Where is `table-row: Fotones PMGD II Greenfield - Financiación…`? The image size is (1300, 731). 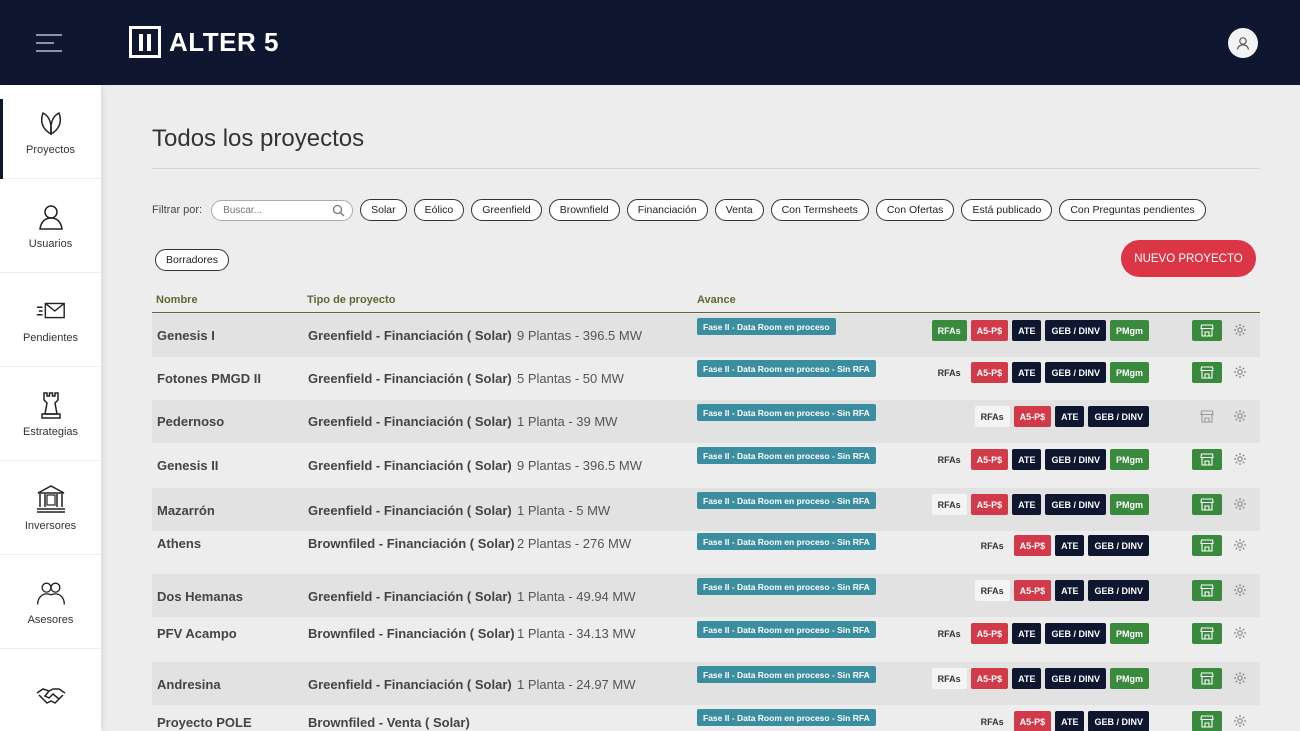 table-row: Fotones PMGD II Greenfield - Financiación… is located at coordinates (706, 377).